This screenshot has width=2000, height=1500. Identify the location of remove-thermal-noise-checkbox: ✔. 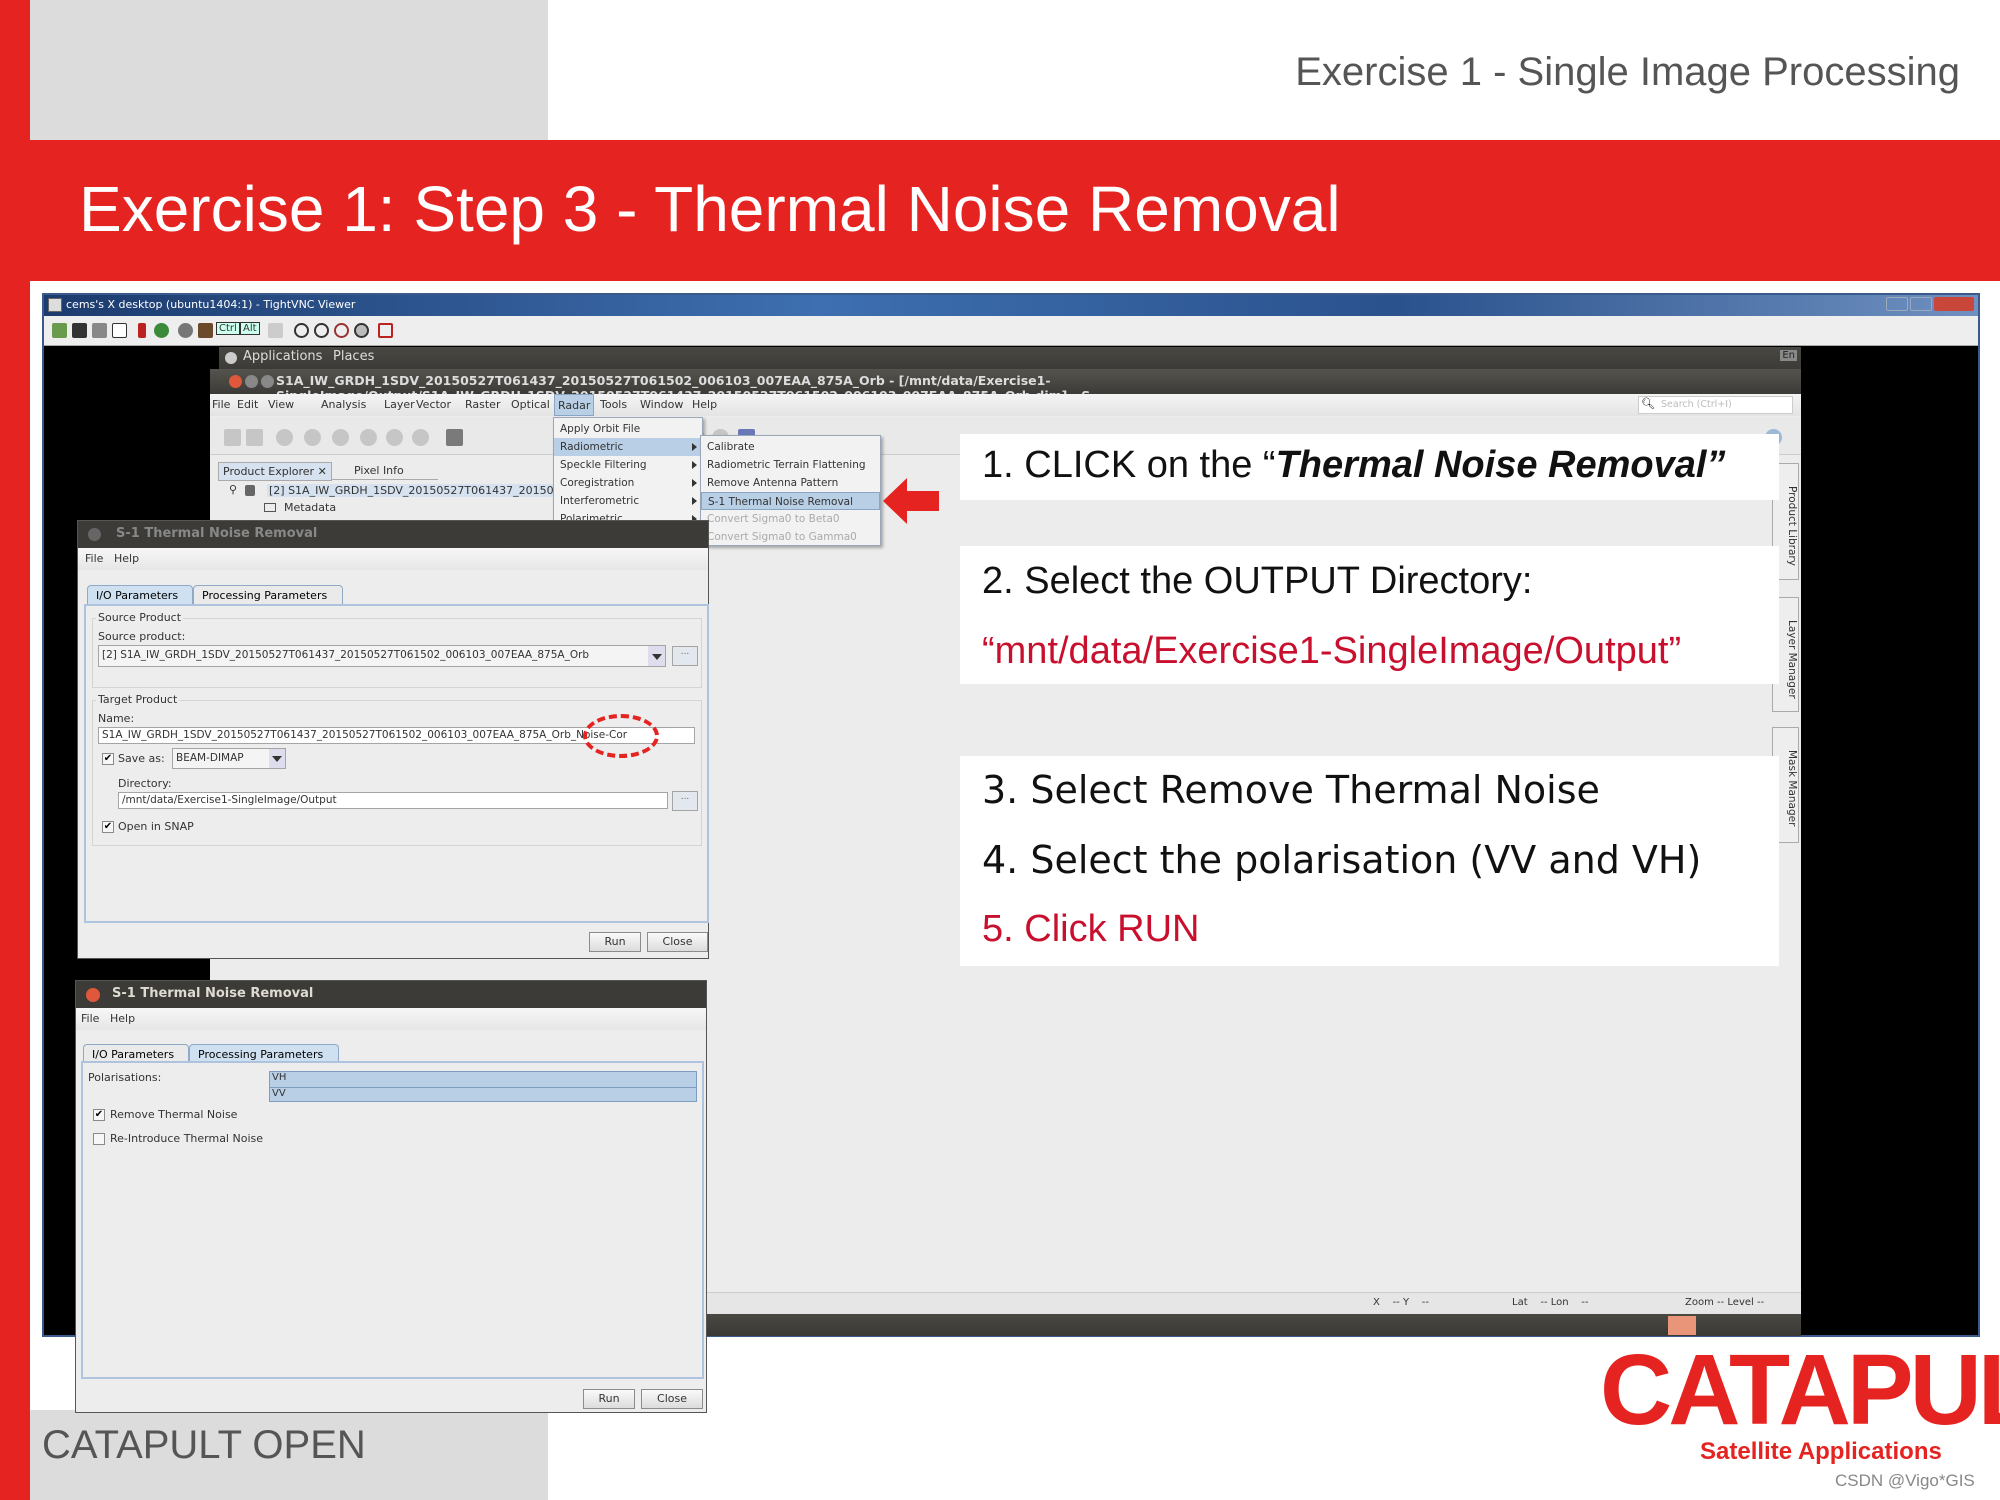
(99, 1115).